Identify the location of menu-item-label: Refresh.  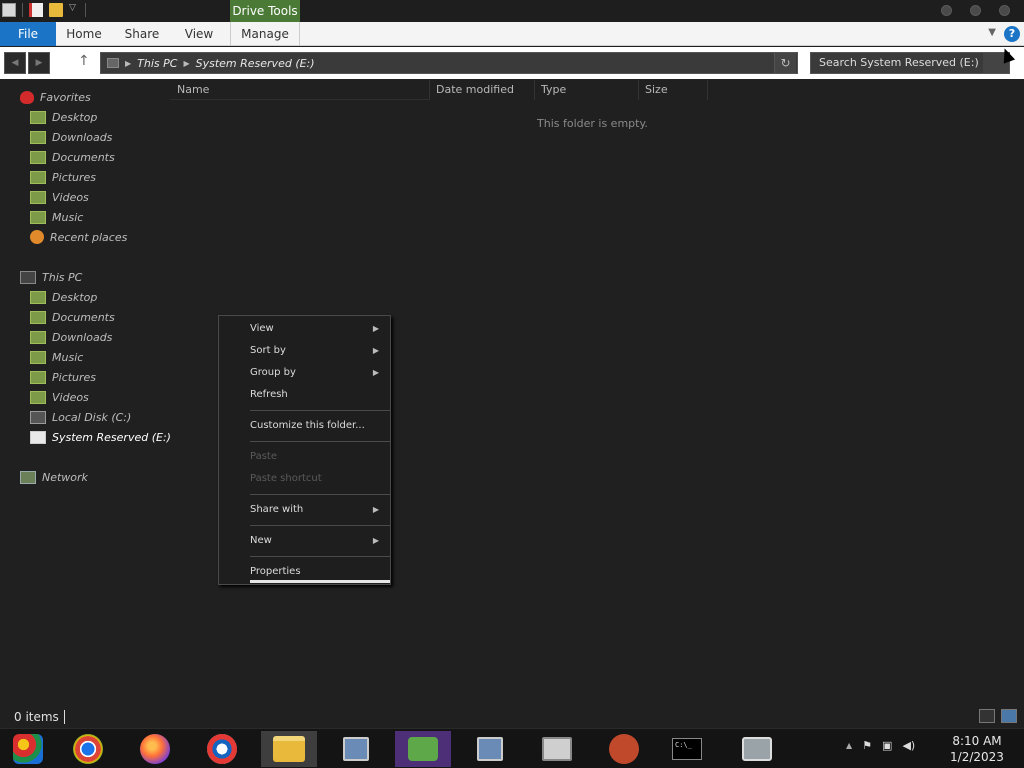
(269, 394).